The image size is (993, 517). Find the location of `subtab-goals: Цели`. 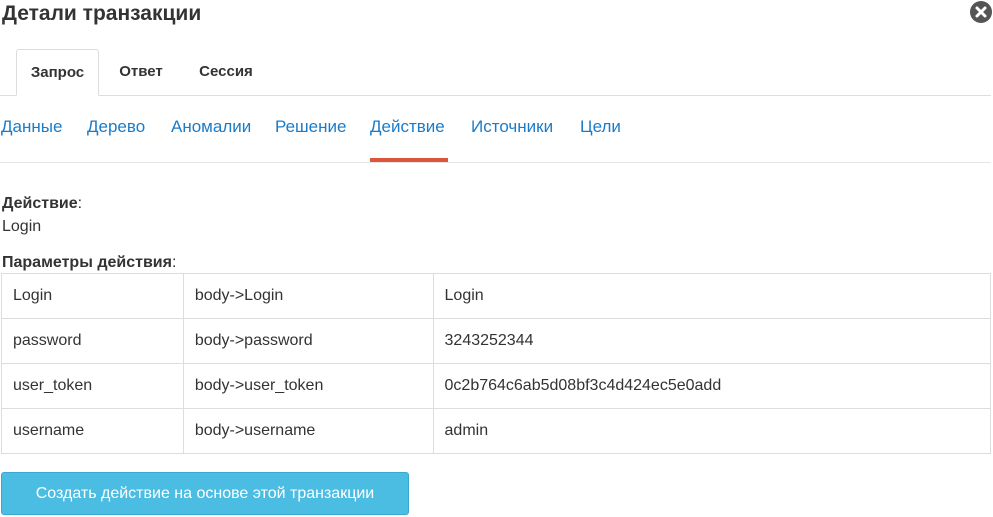

subtab-goals: Цели is located at coordinates (600, 127).